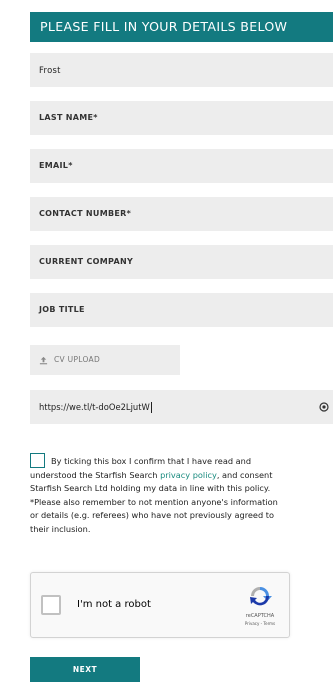 This screenshot has height=682, width=333. Describe the element at coordinates (188, 475) in the screenshot. I see `privacy-policy-link: privacy policy` at that location.